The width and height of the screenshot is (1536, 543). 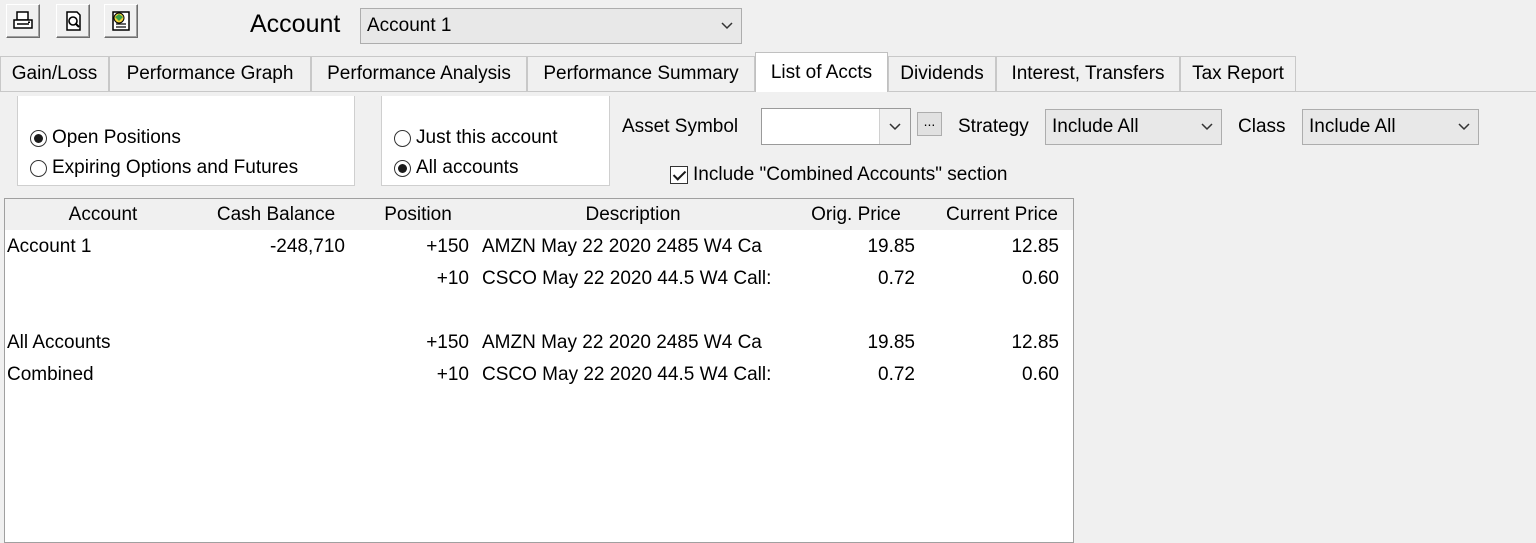 I want to click on checkbox-checked-icon, so click(x=679, y=175).